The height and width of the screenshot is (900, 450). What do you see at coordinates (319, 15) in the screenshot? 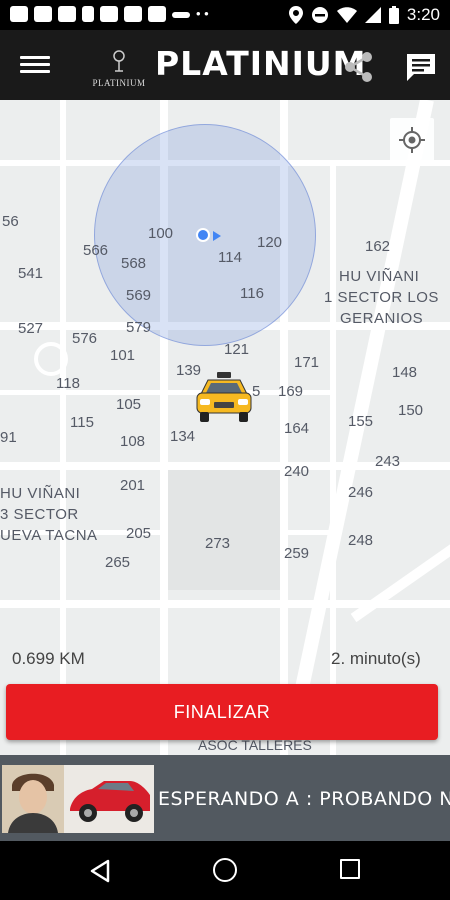
I see `dnd-icon` at bounding box center [319, 15].